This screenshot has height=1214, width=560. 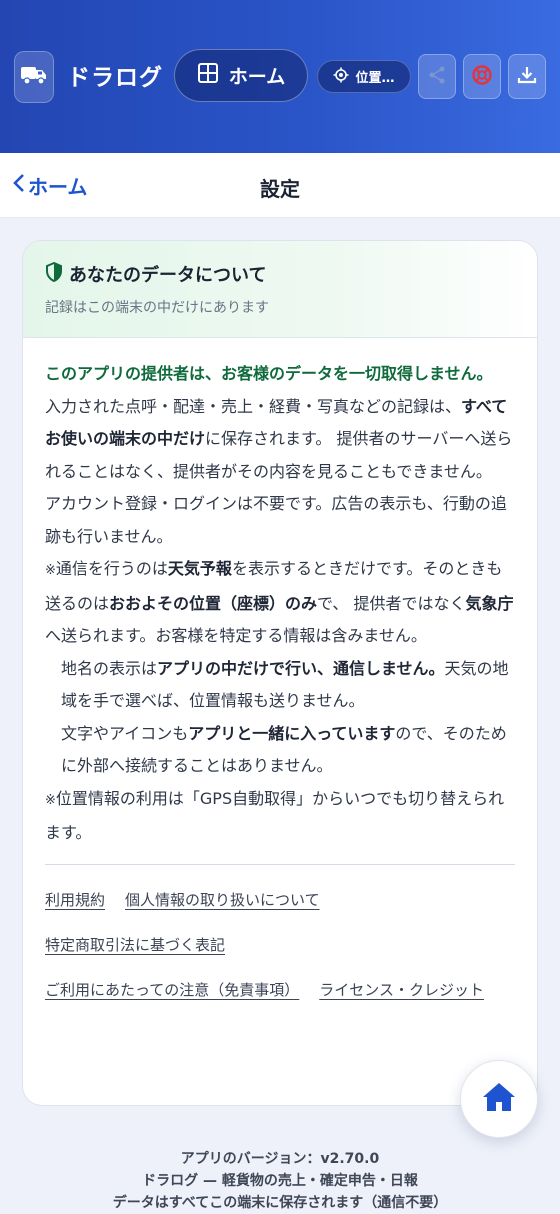 I want to click on share-button, so click(x=437, y=76).